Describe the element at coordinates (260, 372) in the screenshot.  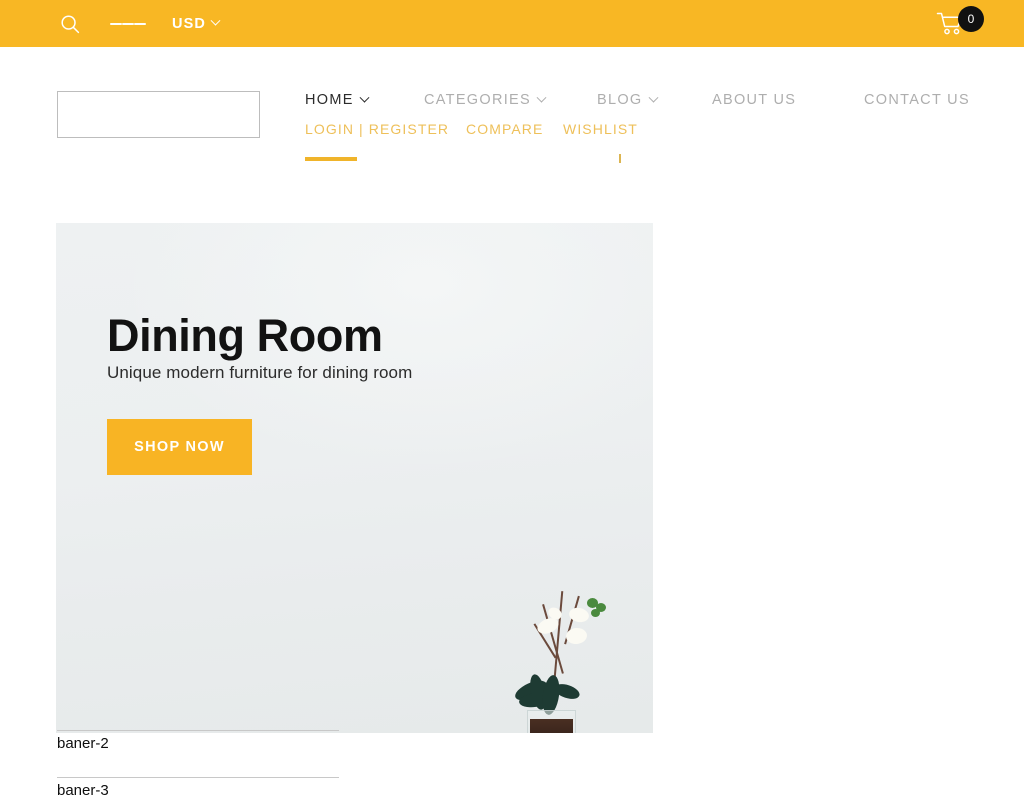
I see `hero-subtitle: Unique modern furniture for dining room` at that location.